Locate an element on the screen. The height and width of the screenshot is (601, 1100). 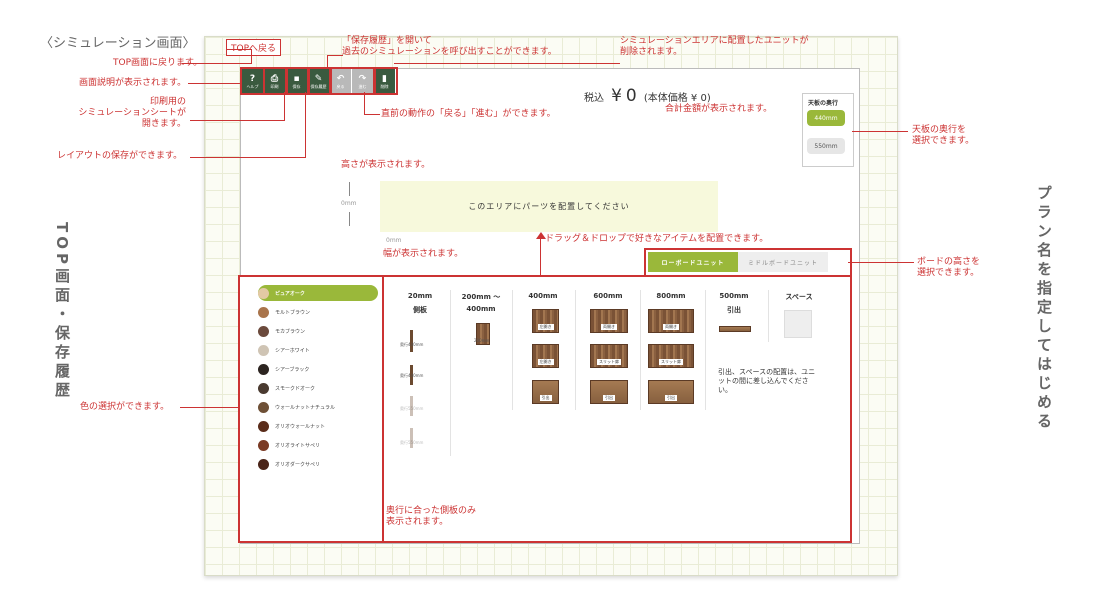
arrow-up-icon is located at coordinates (541, 235).